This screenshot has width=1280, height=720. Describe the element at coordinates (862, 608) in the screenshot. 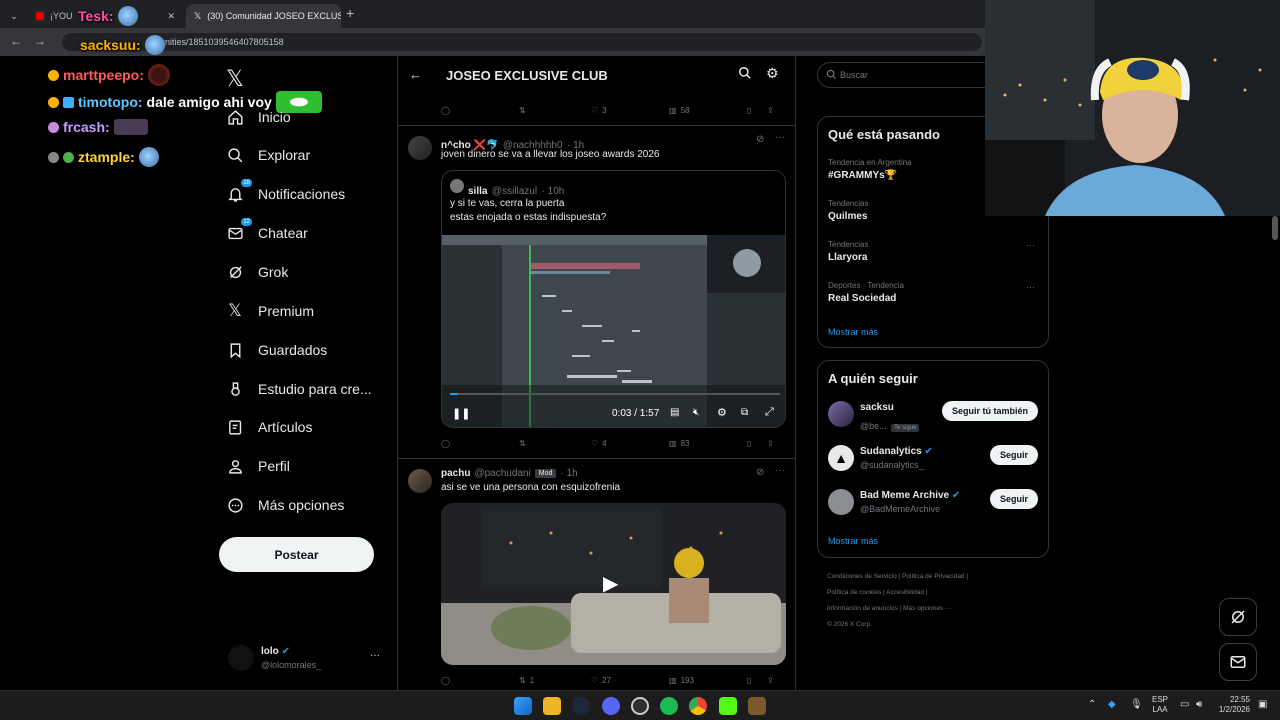

I see `footer-link: Información de anuncios` at that location.